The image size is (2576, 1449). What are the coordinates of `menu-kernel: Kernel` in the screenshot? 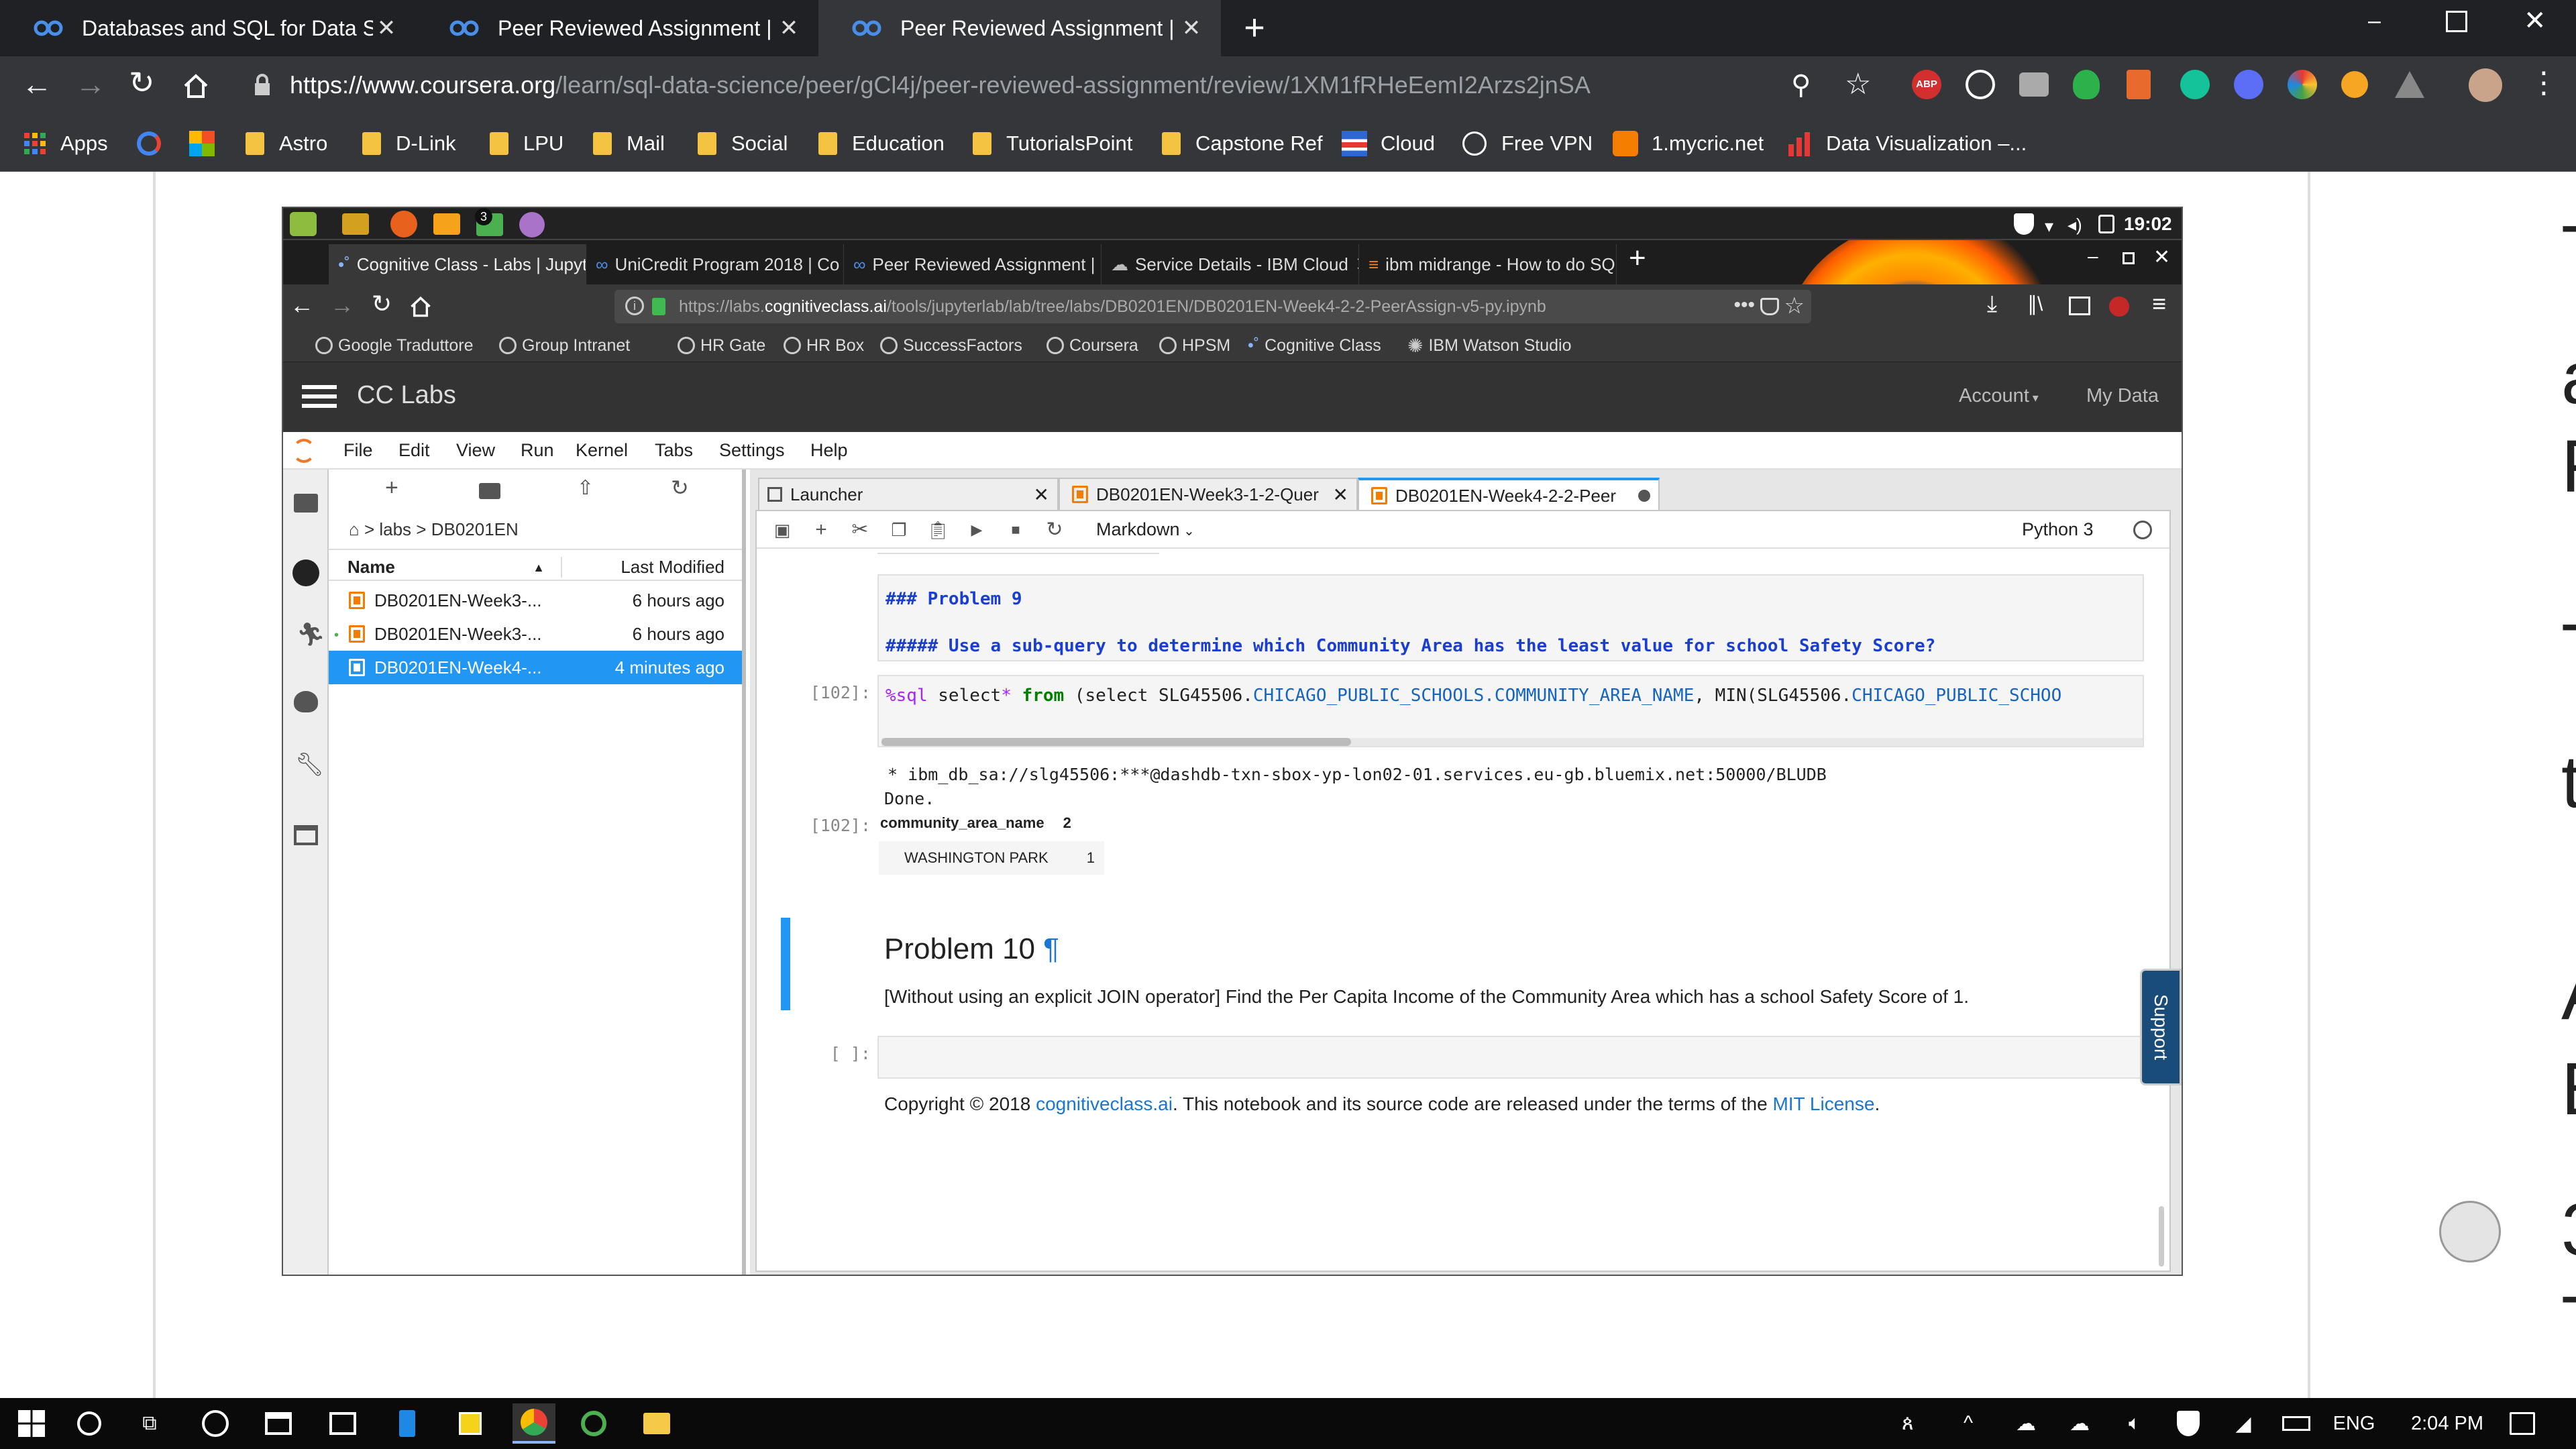 It's located at (602, 450).